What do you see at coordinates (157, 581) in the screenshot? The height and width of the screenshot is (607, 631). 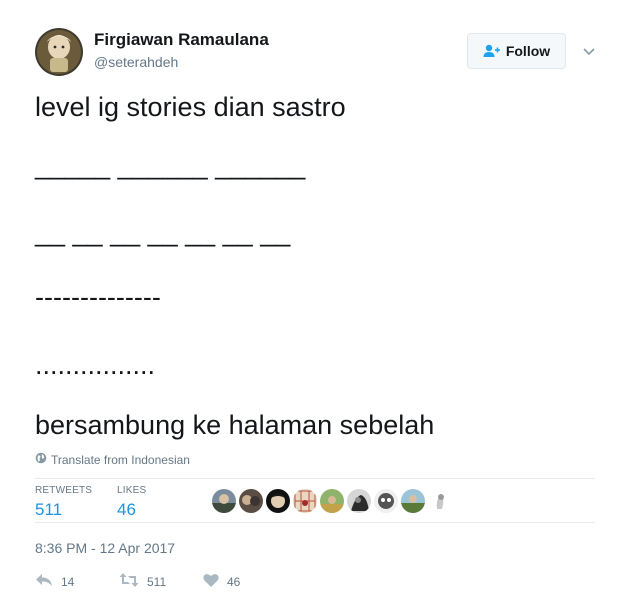 I see `retweet-count: 511` at bounding box center [157, 581].